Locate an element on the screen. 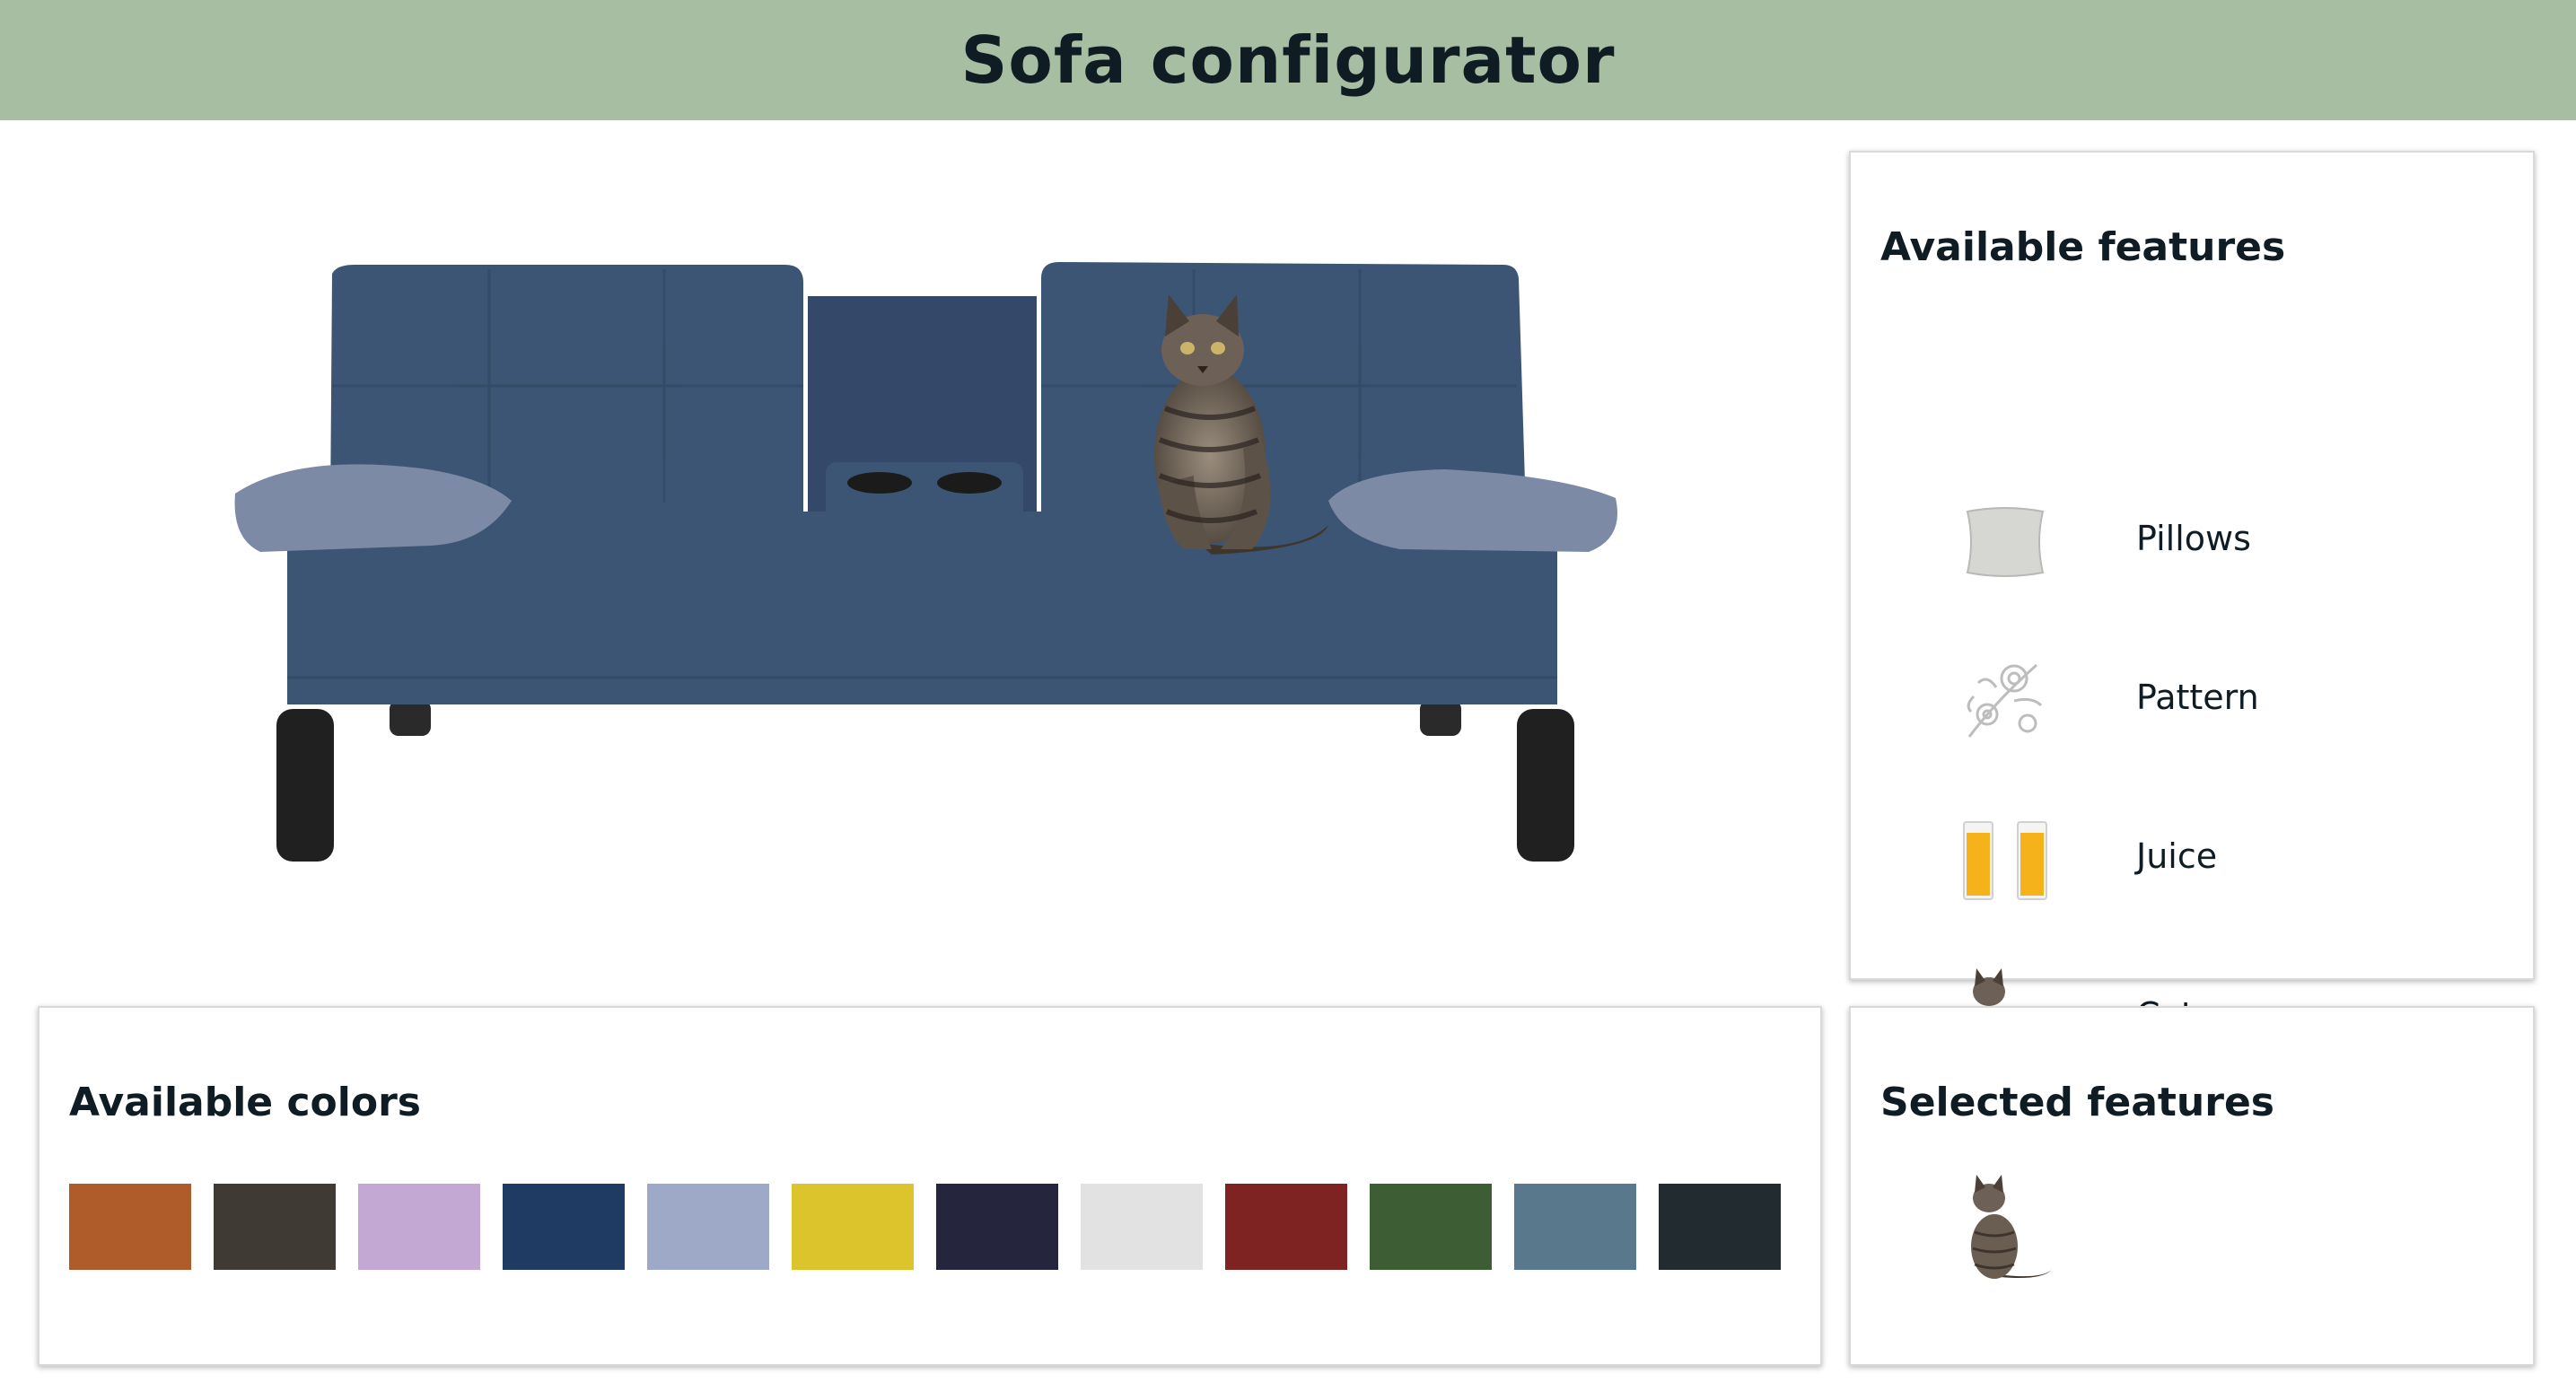 The height and width of the screenshot is (1391, 2576). feature-label: Pillows is located at coordinates (2193, 538).